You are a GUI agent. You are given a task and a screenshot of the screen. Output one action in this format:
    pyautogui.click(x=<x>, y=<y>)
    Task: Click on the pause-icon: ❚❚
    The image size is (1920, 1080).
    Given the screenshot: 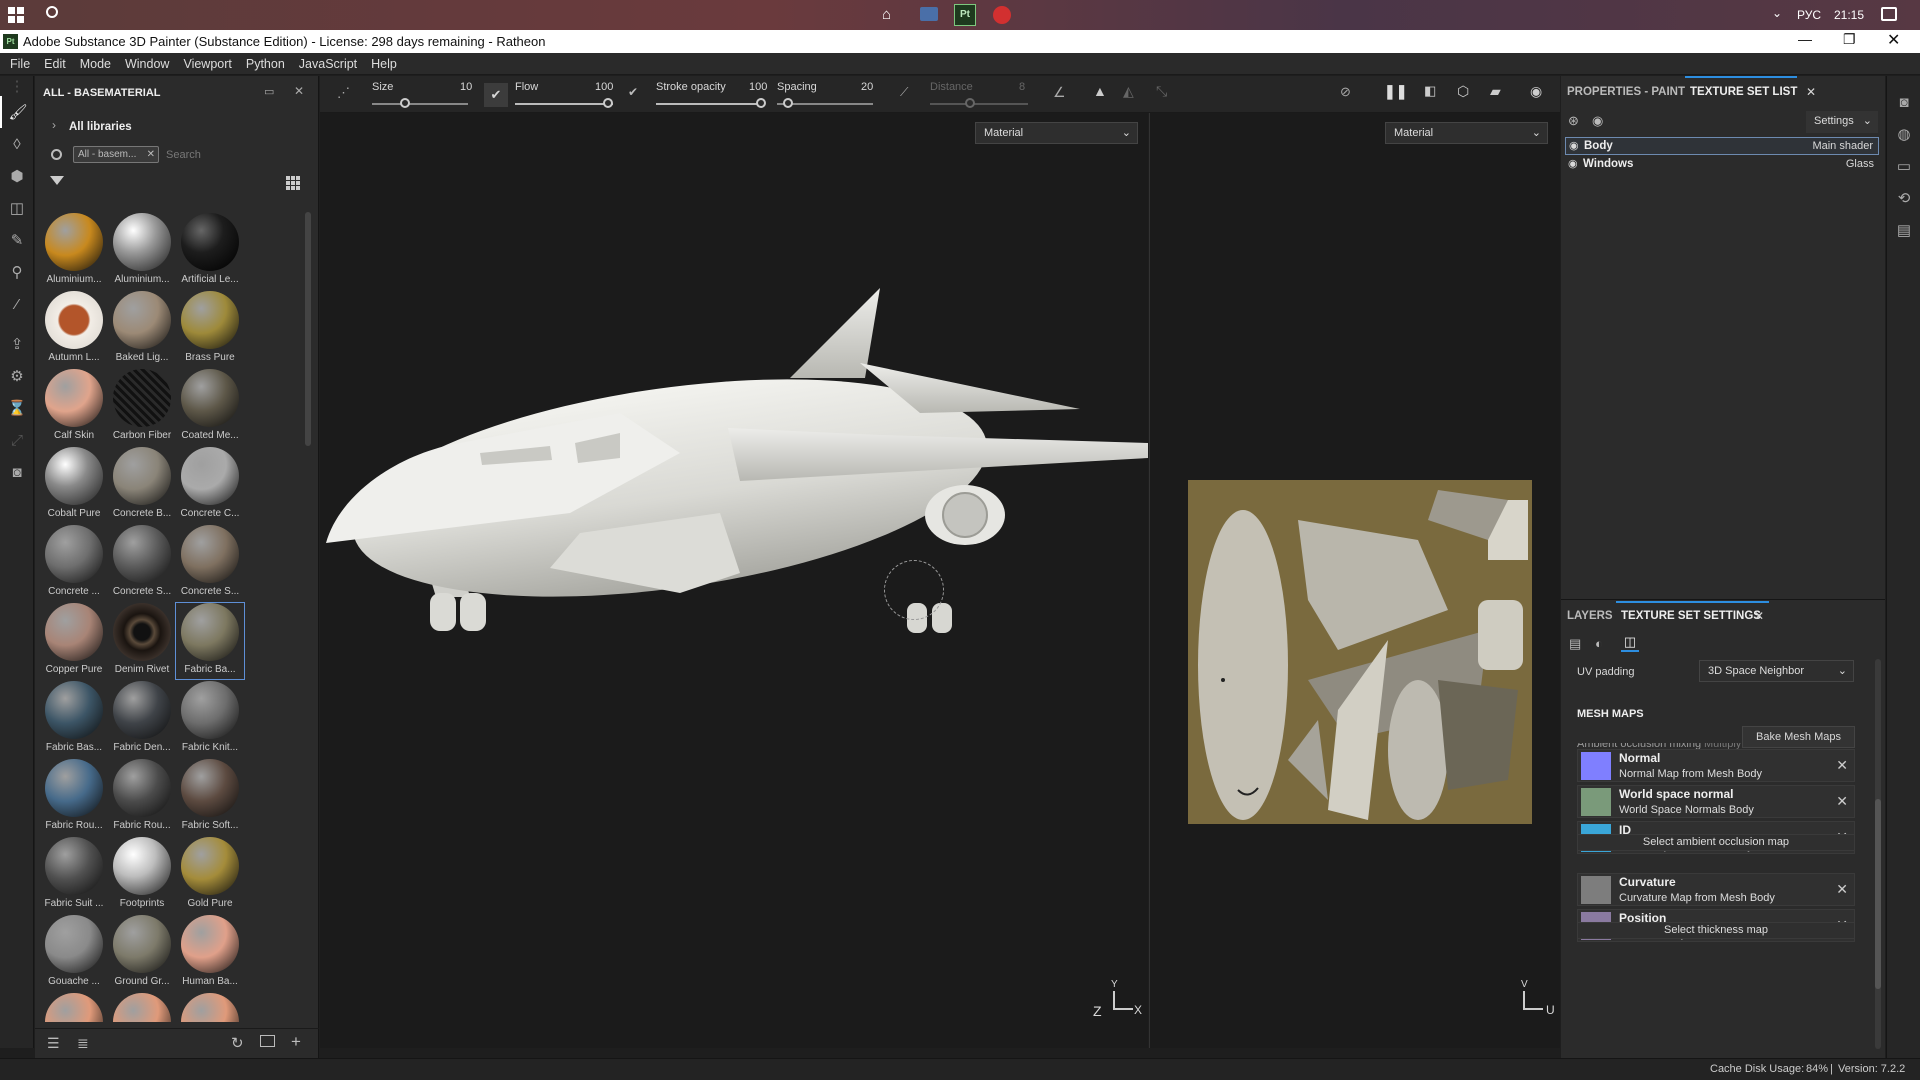 What is the action you would take?
    pyautogui.click(x=1395, y=91)
    